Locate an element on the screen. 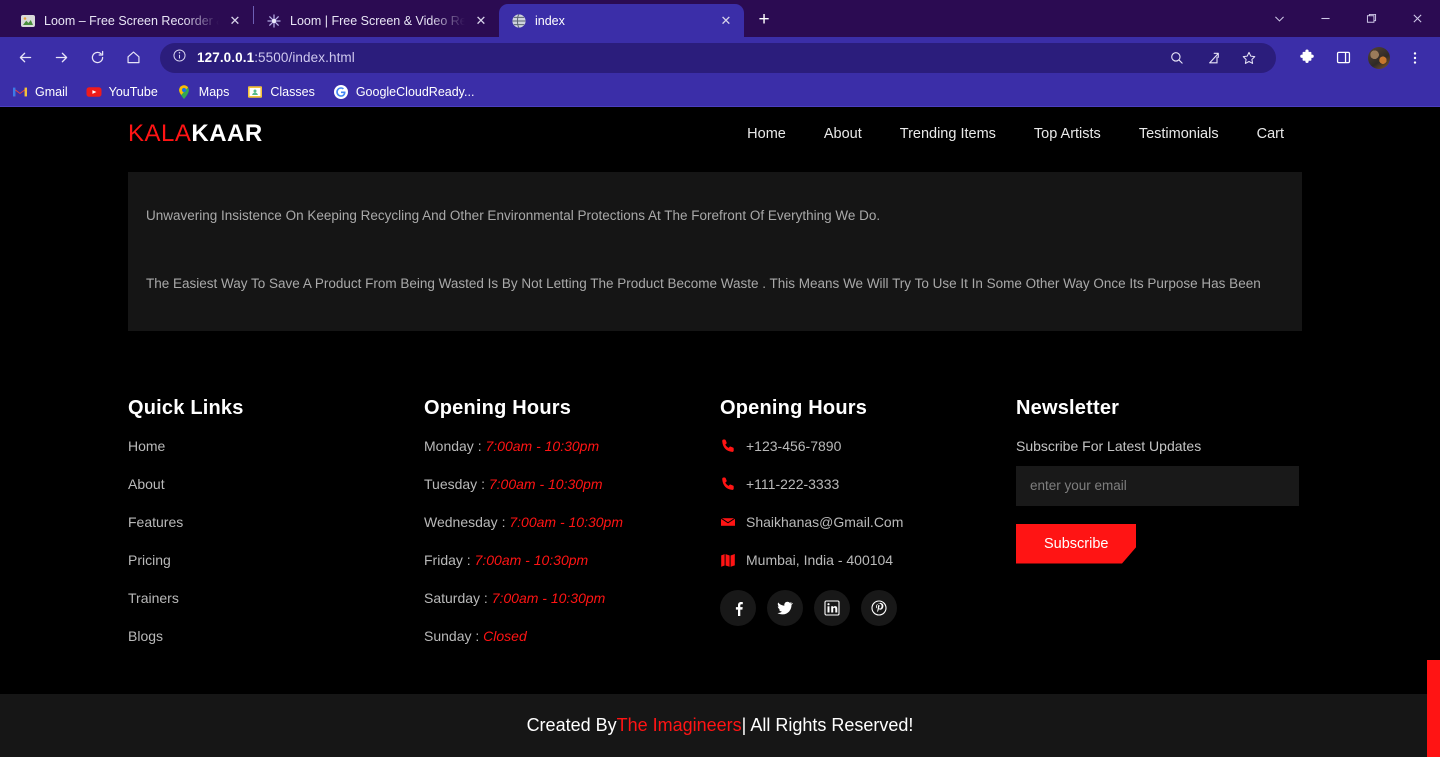 Image resolution: width=1440 pixels, height=757 pixels. social-link-facebook is located at coordinates (738, 607).